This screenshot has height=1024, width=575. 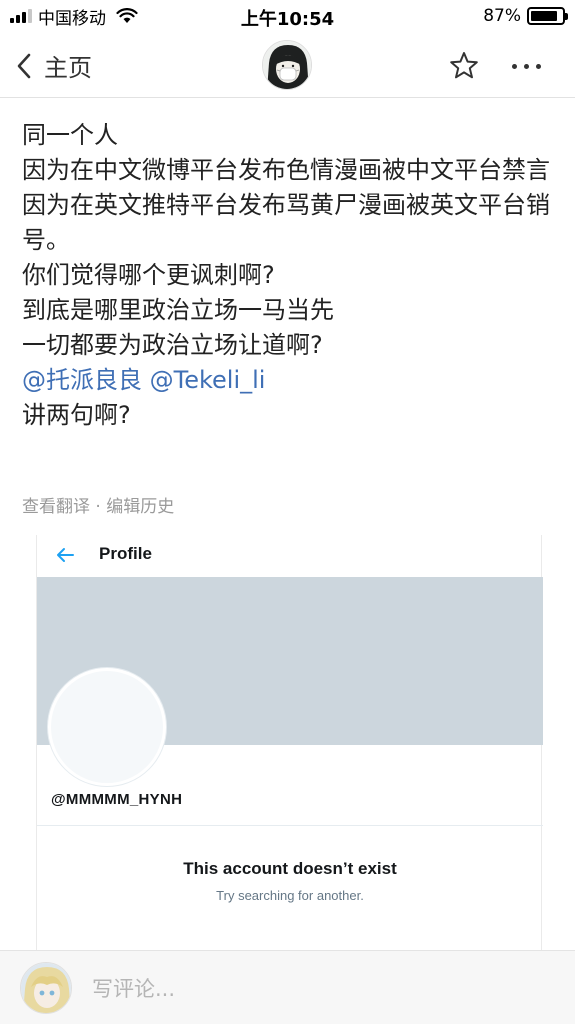 I want to click on post-line: 到底是哪里政治立场一马当先, so click(x=178, y=310).